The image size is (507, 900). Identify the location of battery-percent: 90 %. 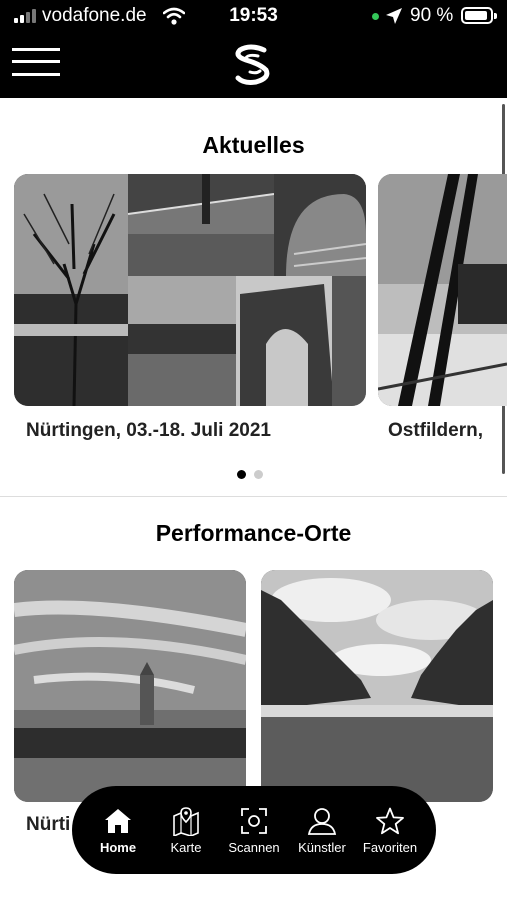
(432, 15).